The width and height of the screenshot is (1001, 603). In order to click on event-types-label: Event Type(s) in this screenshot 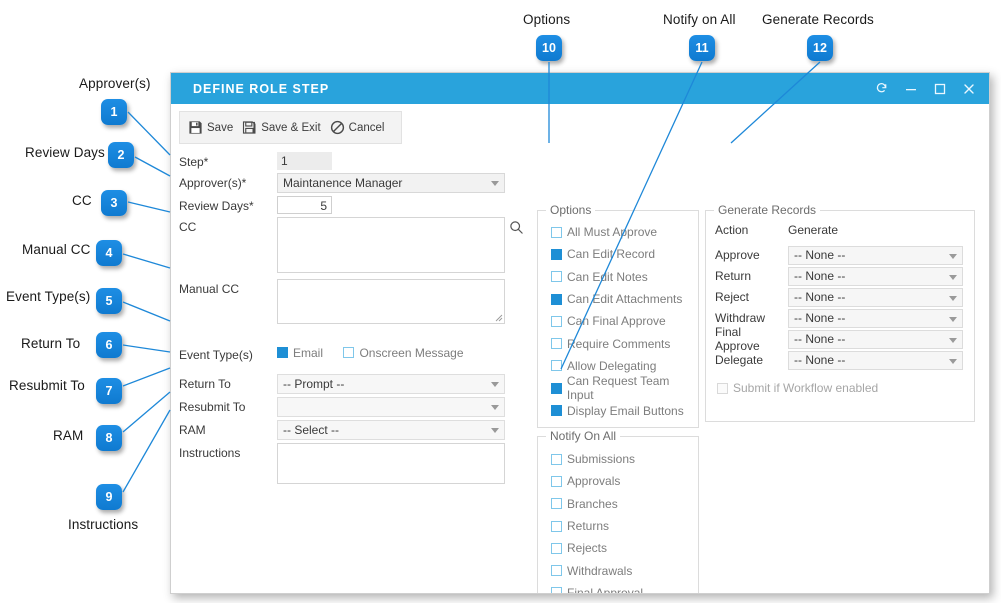, I will do `click(216, 355)`.